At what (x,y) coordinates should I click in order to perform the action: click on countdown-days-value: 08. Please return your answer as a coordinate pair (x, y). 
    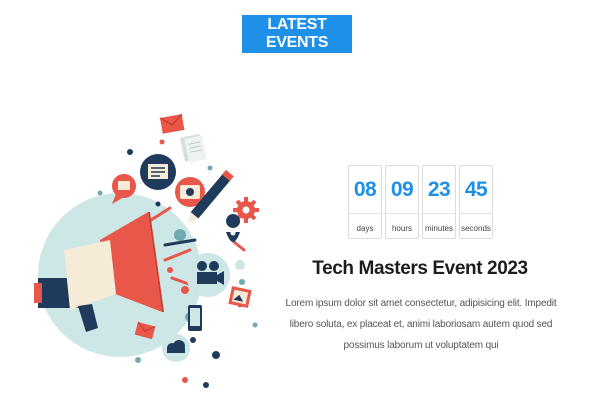
    Looking at the image, I should click on (365, 189).